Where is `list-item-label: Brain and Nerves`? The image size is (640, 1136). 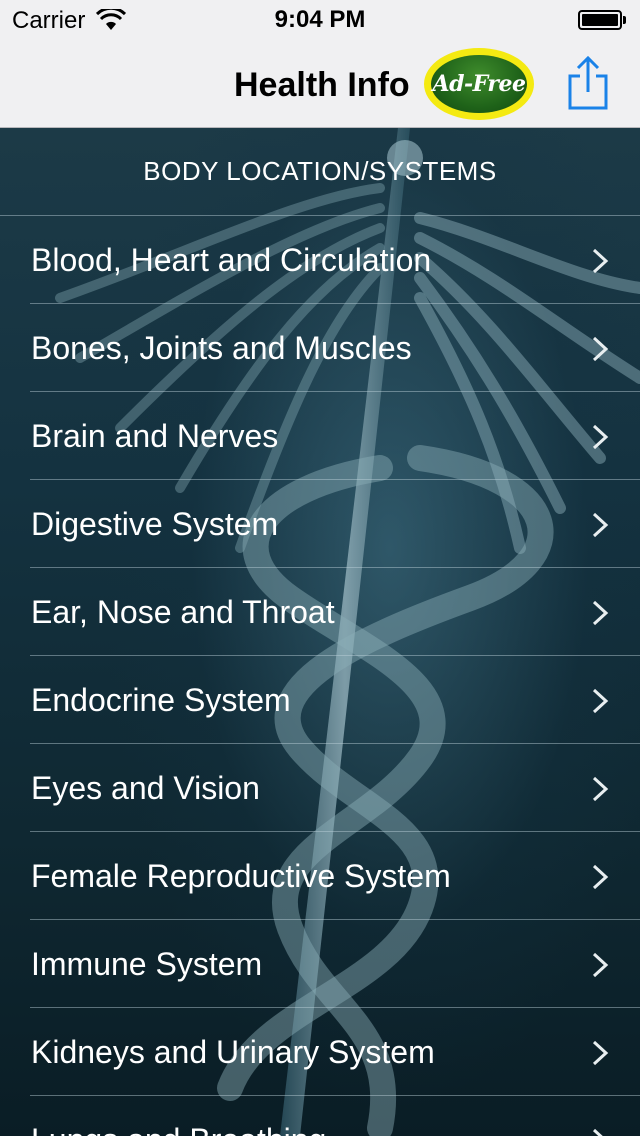 list-item-label: Brain and Nerves is located at coordinates (155, 435).